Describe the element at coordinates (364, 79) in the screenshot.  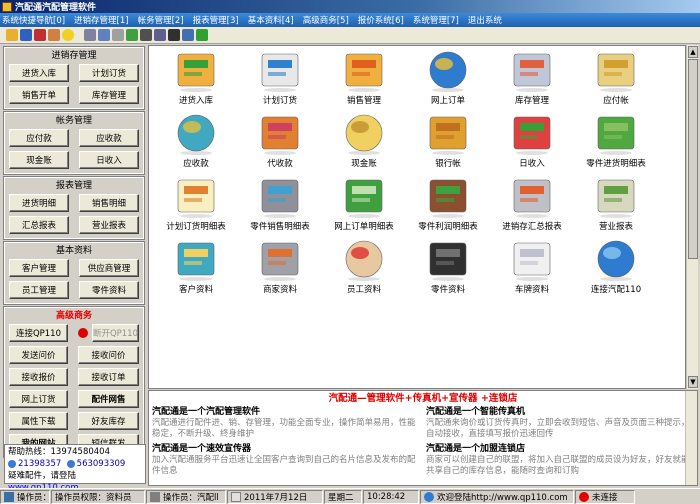
I see `function-tile: 销售管理` at that location.